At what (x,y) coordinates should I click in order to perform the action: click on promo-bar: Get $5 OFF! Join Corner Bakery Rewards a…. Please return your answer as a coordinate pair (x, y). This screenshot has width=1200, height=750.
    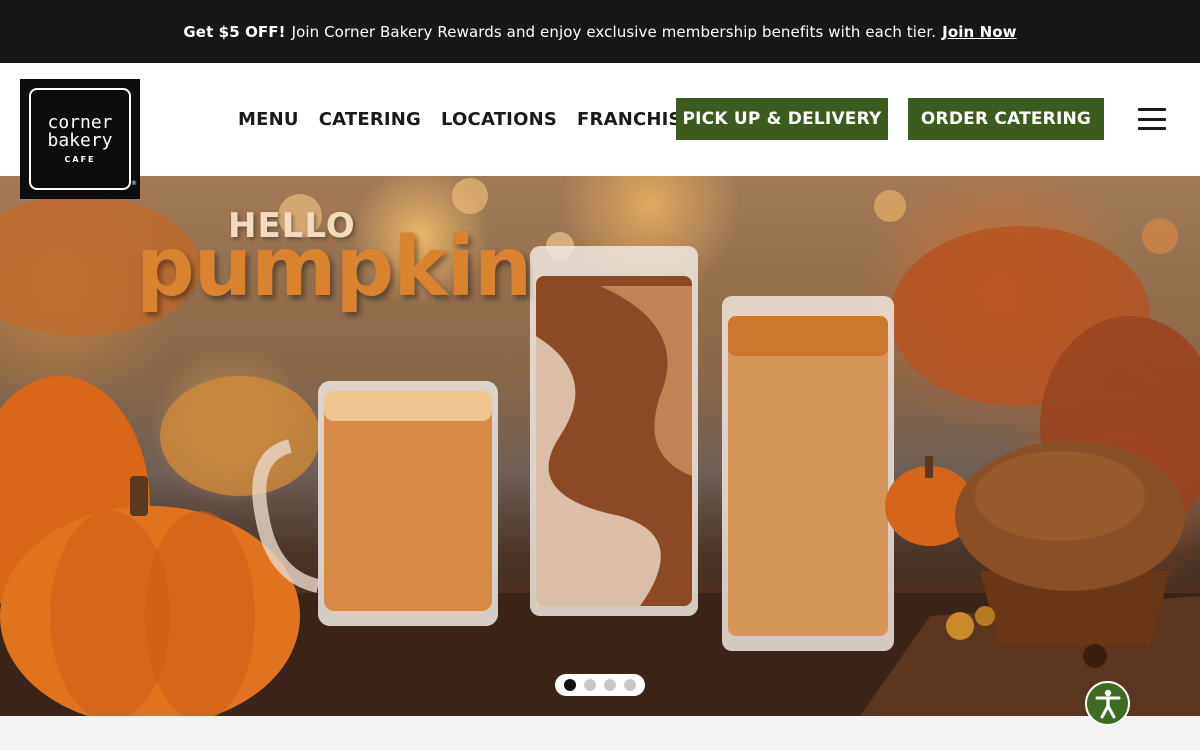
    Looking at the image, I should click on (600, 31).